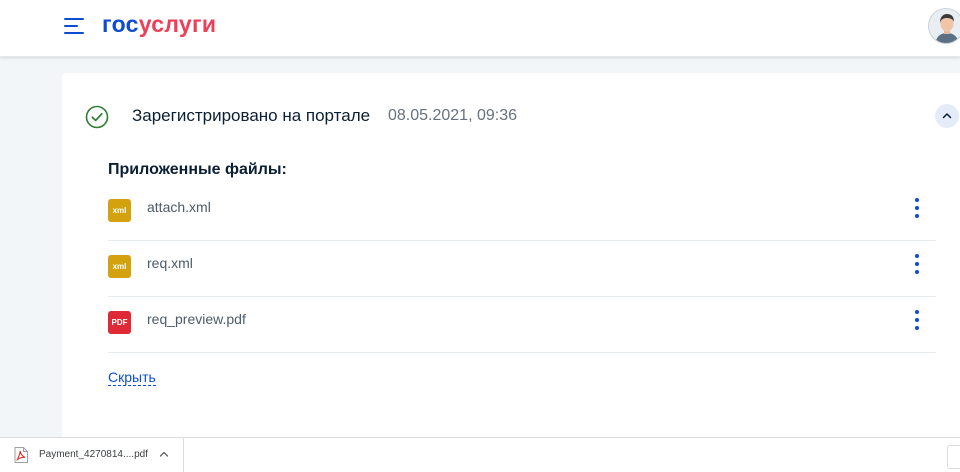  Describe the element at coordinates (522, 213) in the screenshot. I see `file-row: xml attach.xml` at that location.